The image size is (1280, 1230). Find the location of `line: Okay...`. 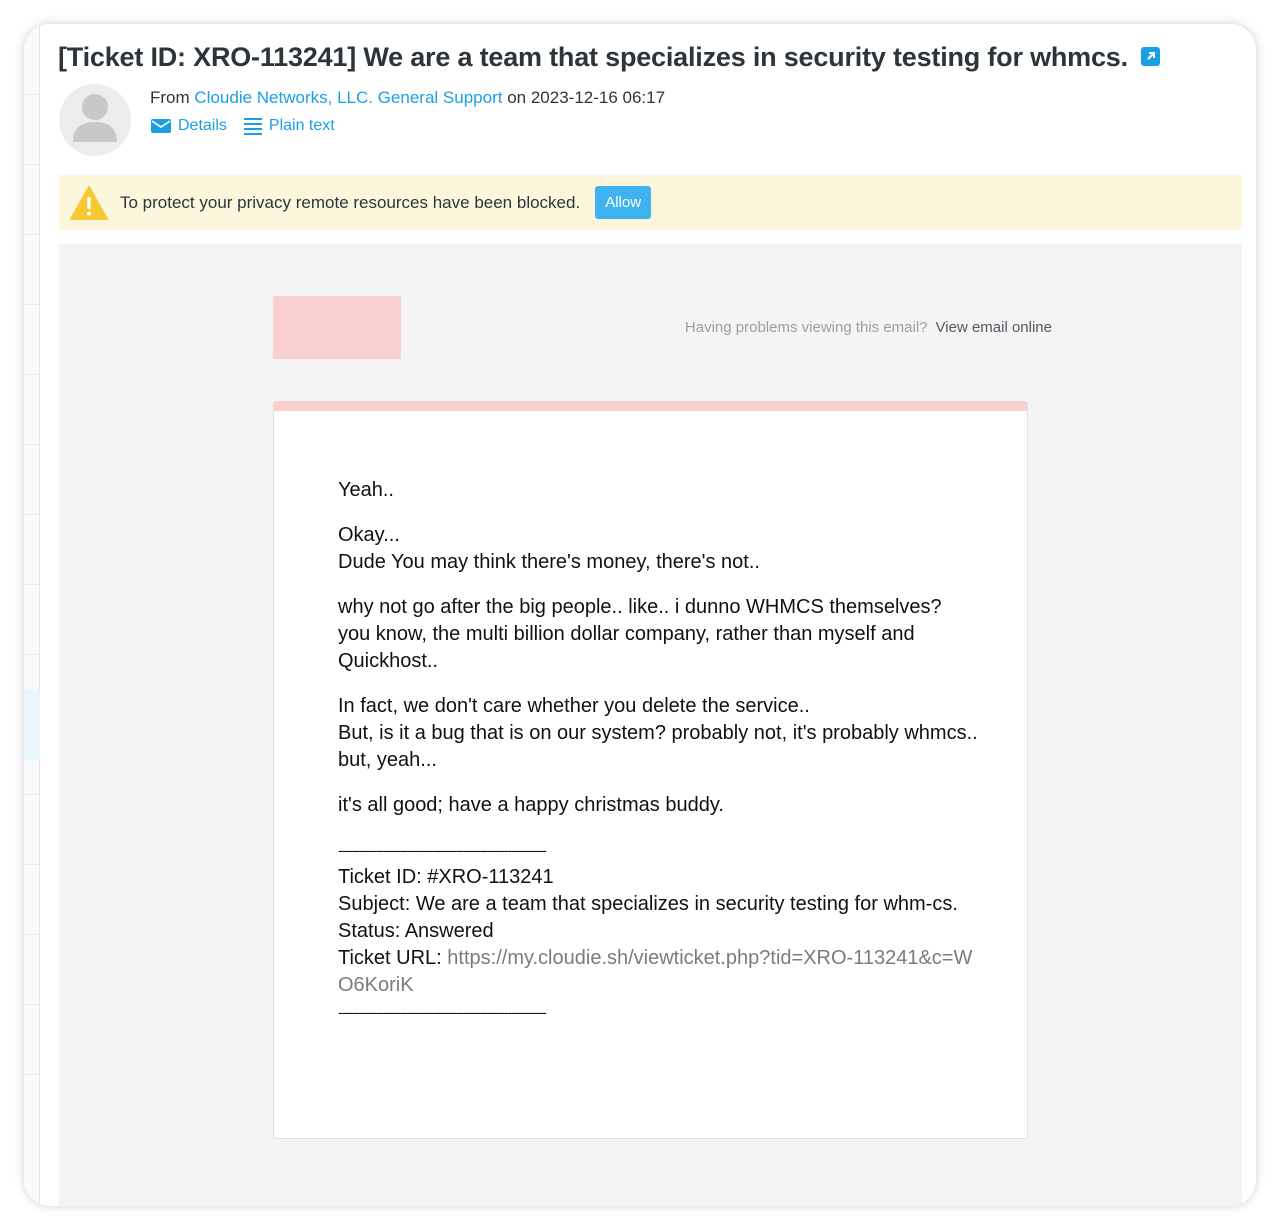

line: Okay... is located at coordinates (369, 535).